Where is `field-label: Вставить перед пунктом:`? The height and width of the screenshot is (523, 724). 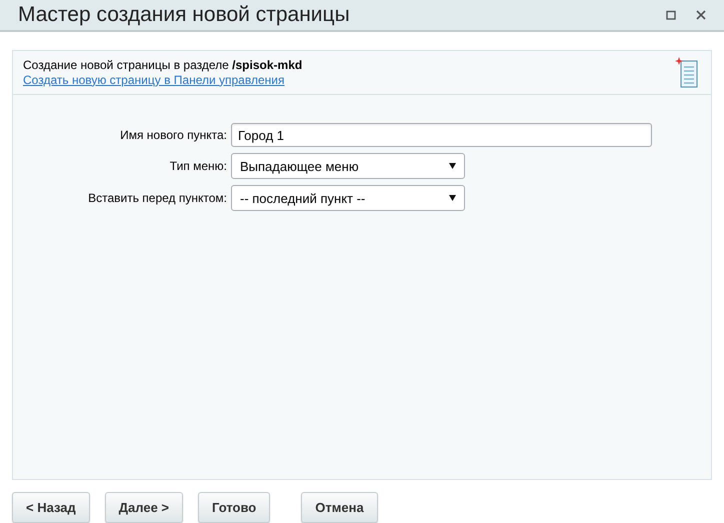 field-label: Вставить перед пунктом: is located at coordinates (157, 198).